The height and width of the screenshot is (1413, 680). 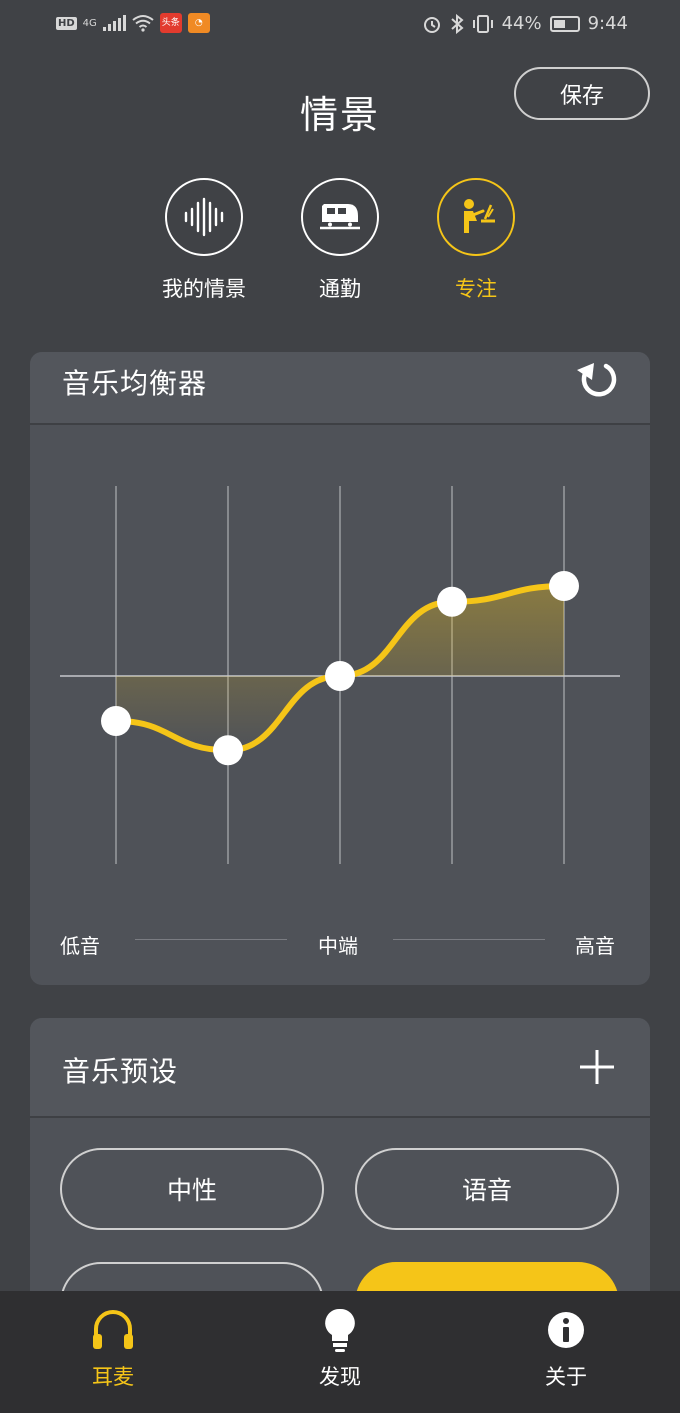 I want to click on mode-focus: 专注, so click(x=476, y=240).